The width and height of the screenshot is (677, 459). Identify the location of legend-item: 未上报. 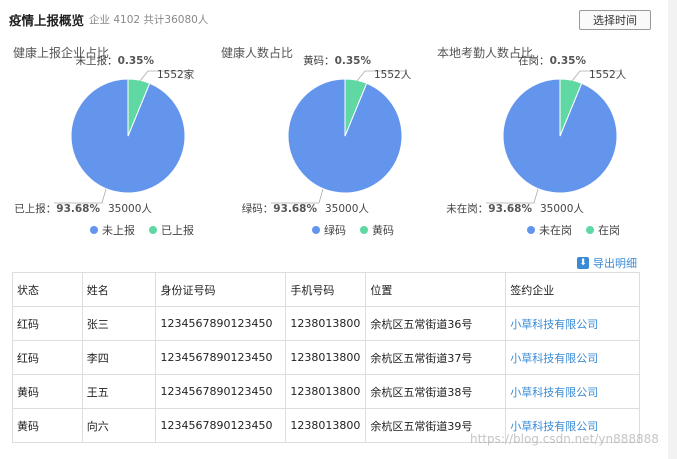
(112, 230).